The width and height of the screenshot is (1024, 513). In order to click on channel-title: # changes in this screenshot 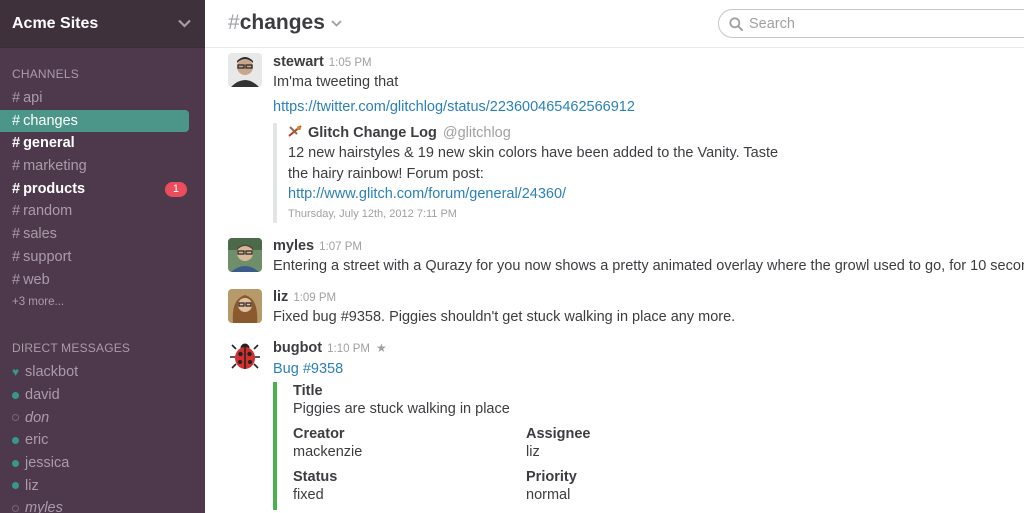, I will do `click(285, 23)`.